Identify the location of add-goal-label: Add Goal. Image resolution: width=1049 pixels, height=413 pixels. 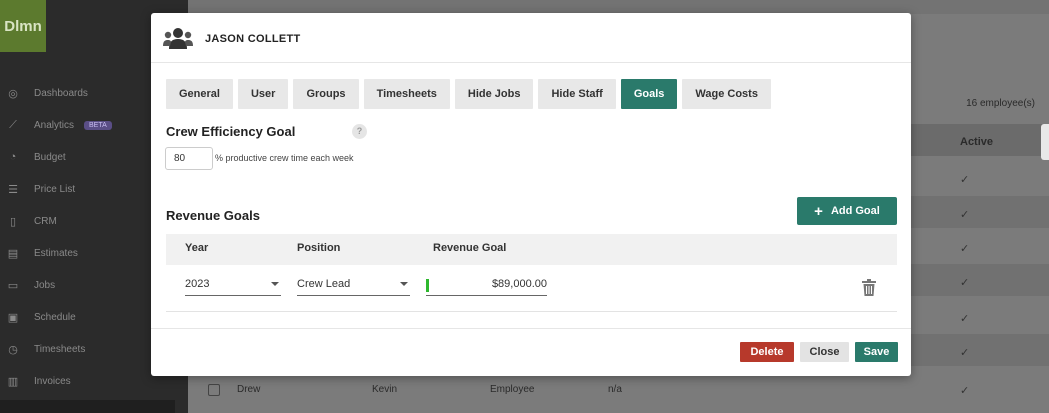
(855, 211).